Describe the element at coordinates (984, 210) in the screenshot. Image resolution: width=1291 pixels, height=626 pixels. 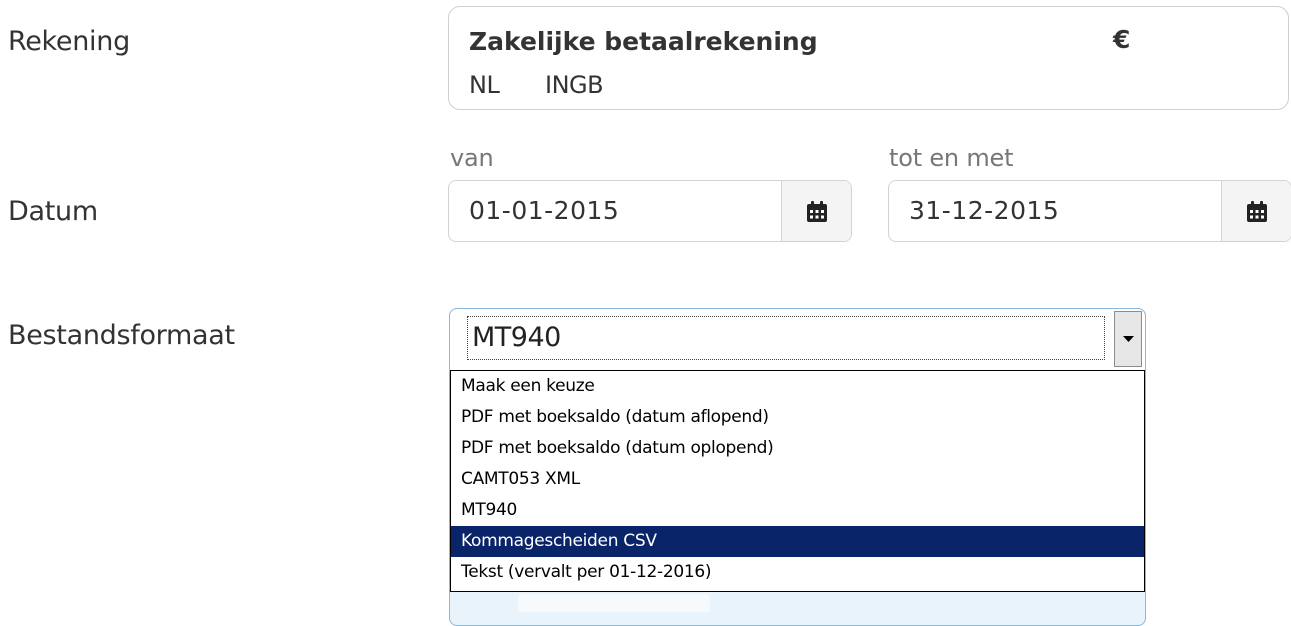
I see `date-to-value: 31-12-2015` at that location.